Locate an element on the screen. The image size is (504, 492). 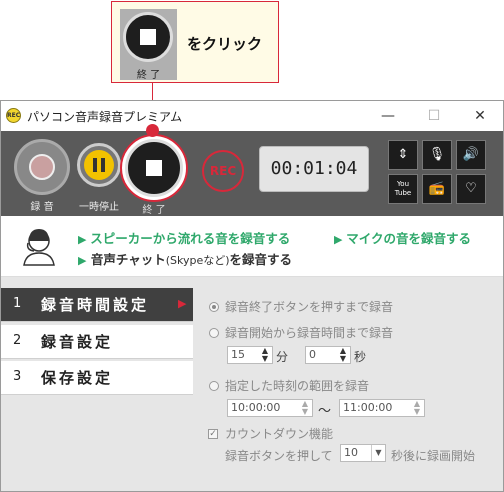
countdown-suffix: 秒後に録画開始 is located at coordinates (433, 456).